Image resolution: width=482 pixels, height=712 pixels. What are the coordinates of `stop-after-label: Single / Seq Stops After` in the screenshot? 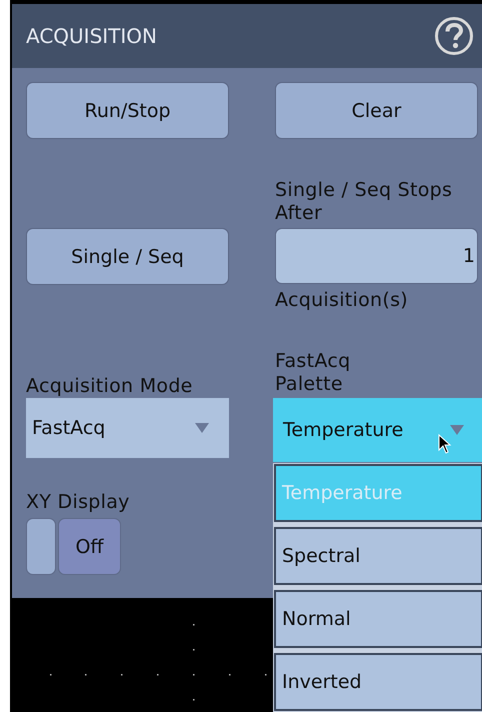 It's located at (364, 202).